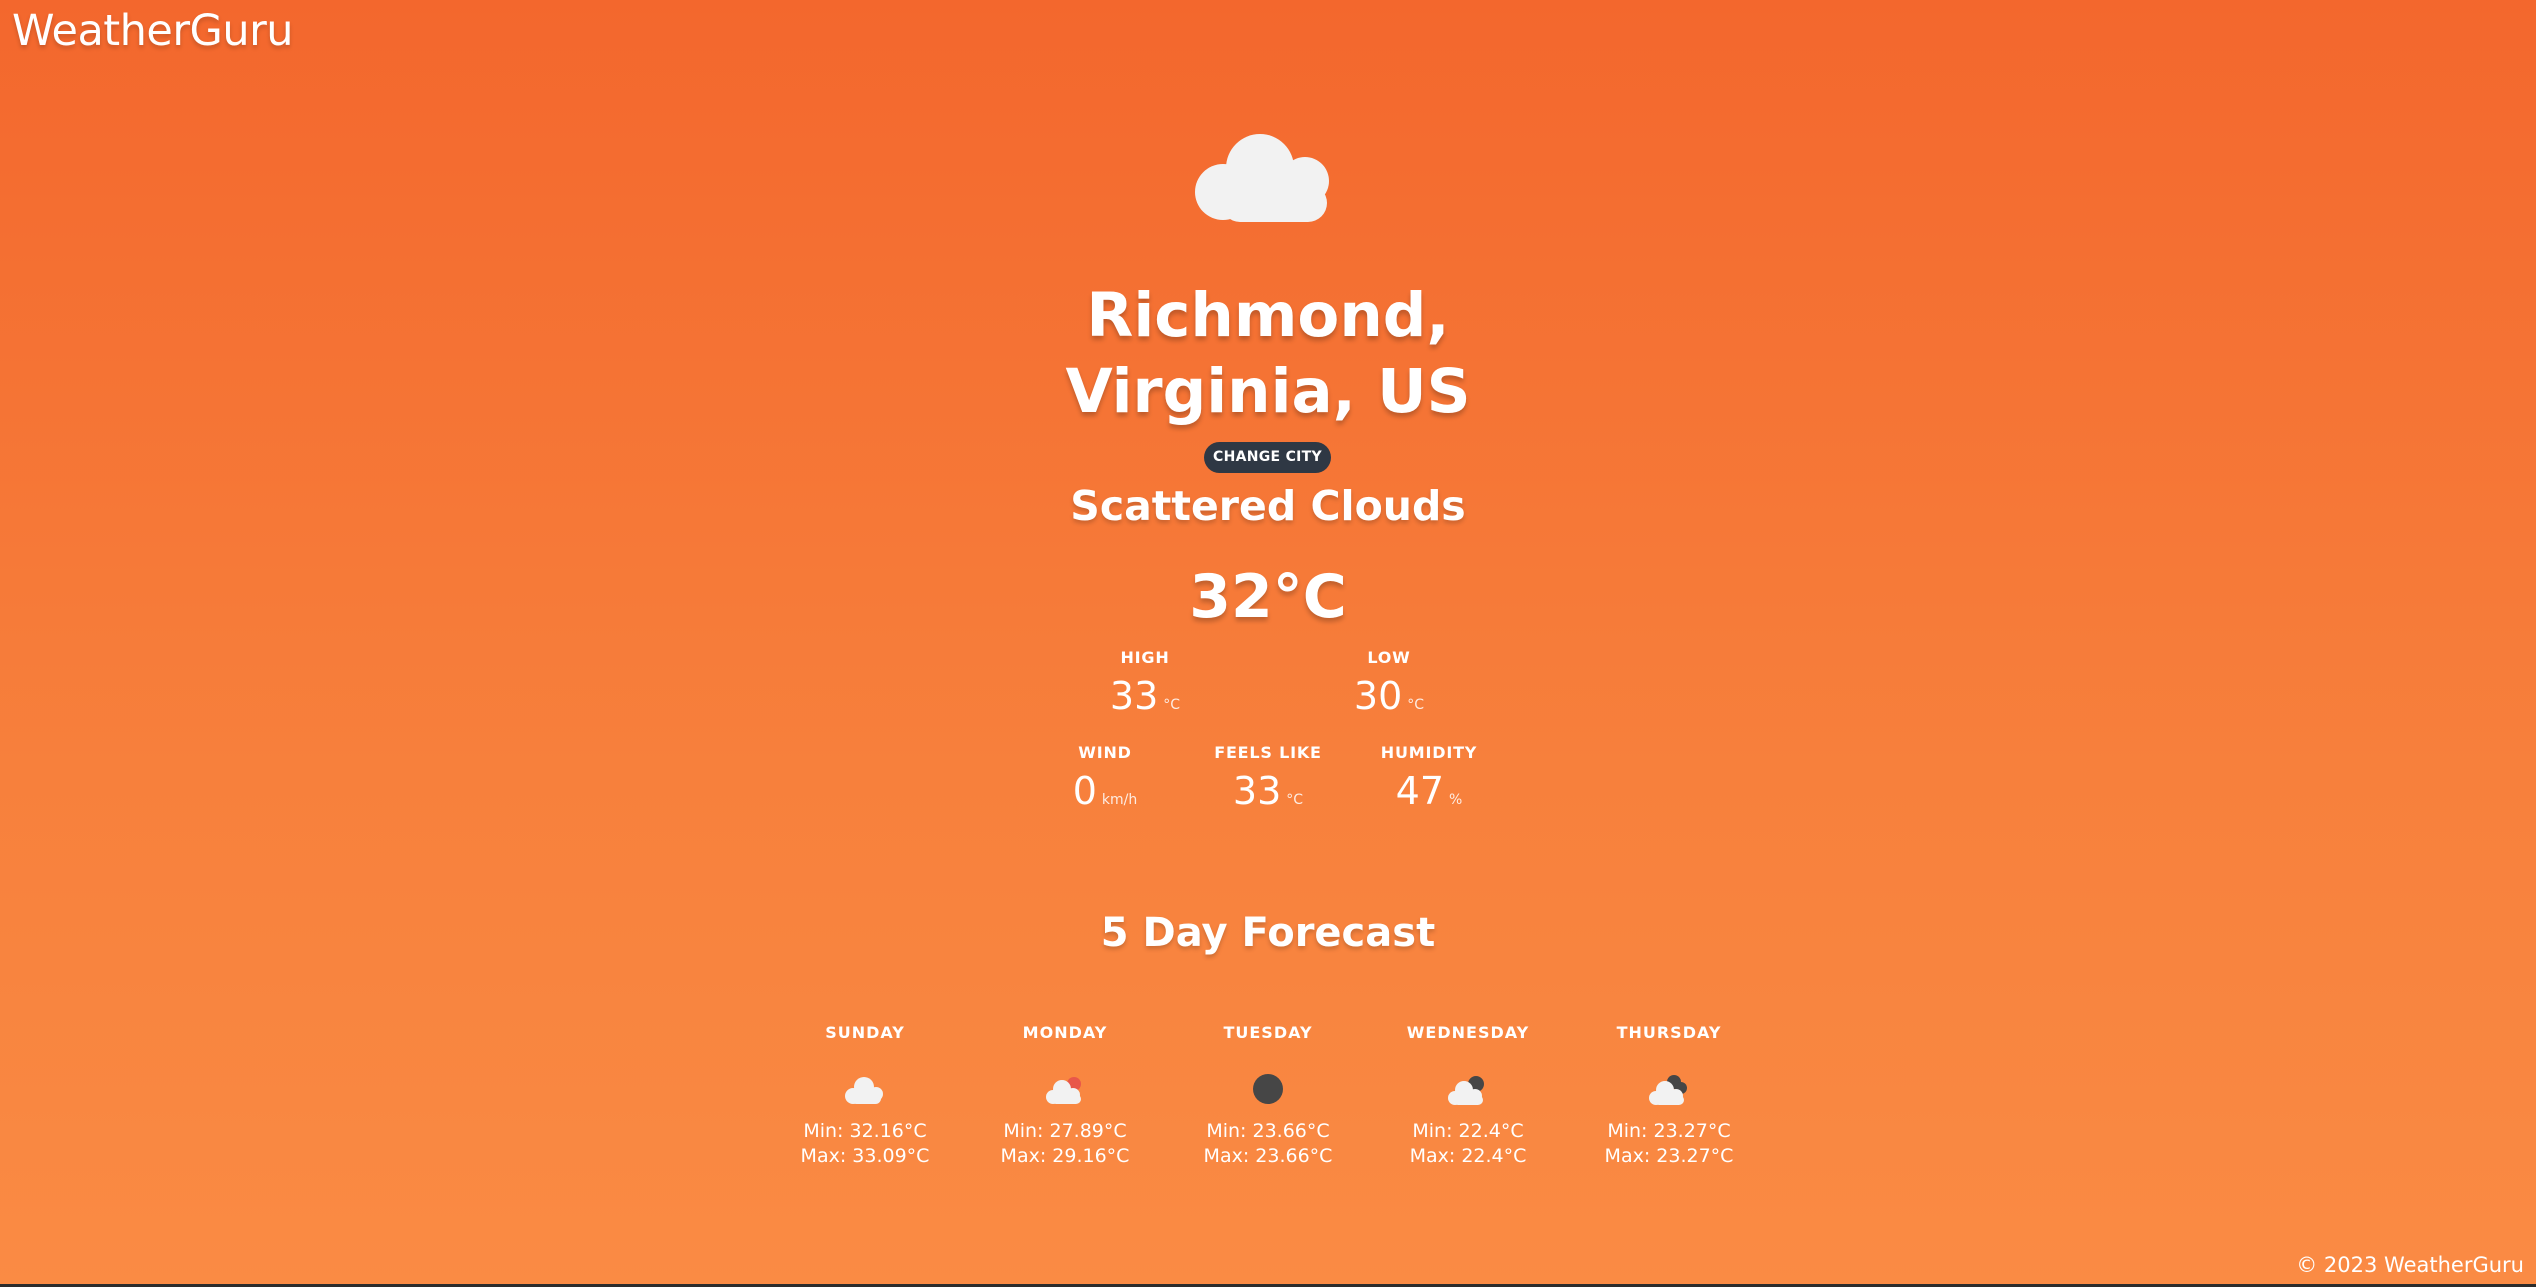 The width and height of the screenshot is (2536, 1287). What do you see at coordinates (1145, 657) in the screenshot?
I see `high-label: HIGH` at bounding box center [1145, 657].